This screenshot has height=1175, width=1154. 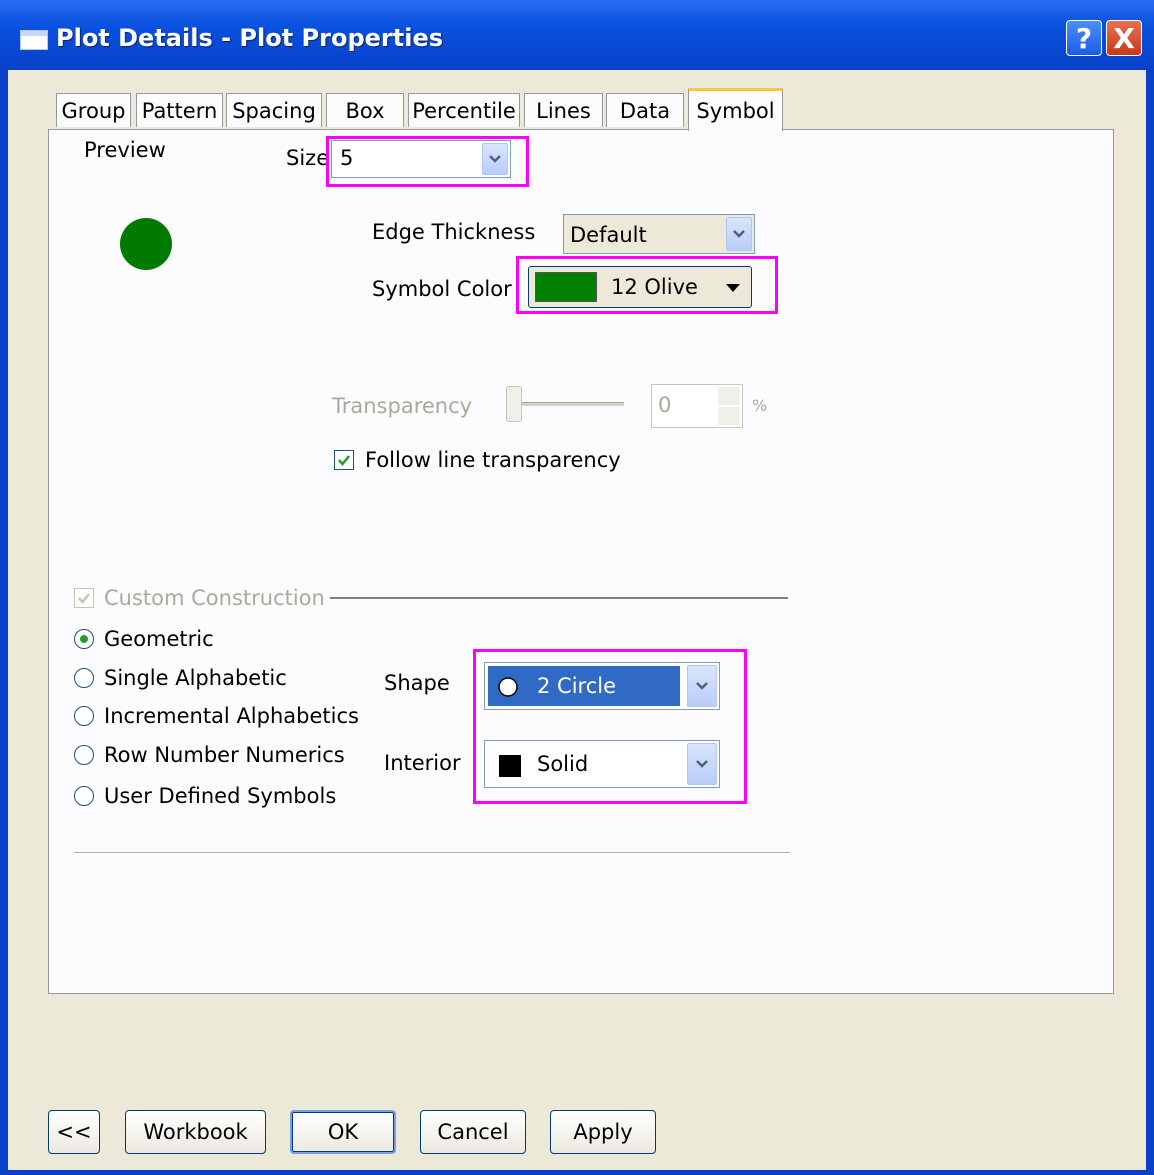 What do you see at coordinates (402, 406) in the screenshot?
I see `transparency-label: Transparency` at bounding box center [402, 406].